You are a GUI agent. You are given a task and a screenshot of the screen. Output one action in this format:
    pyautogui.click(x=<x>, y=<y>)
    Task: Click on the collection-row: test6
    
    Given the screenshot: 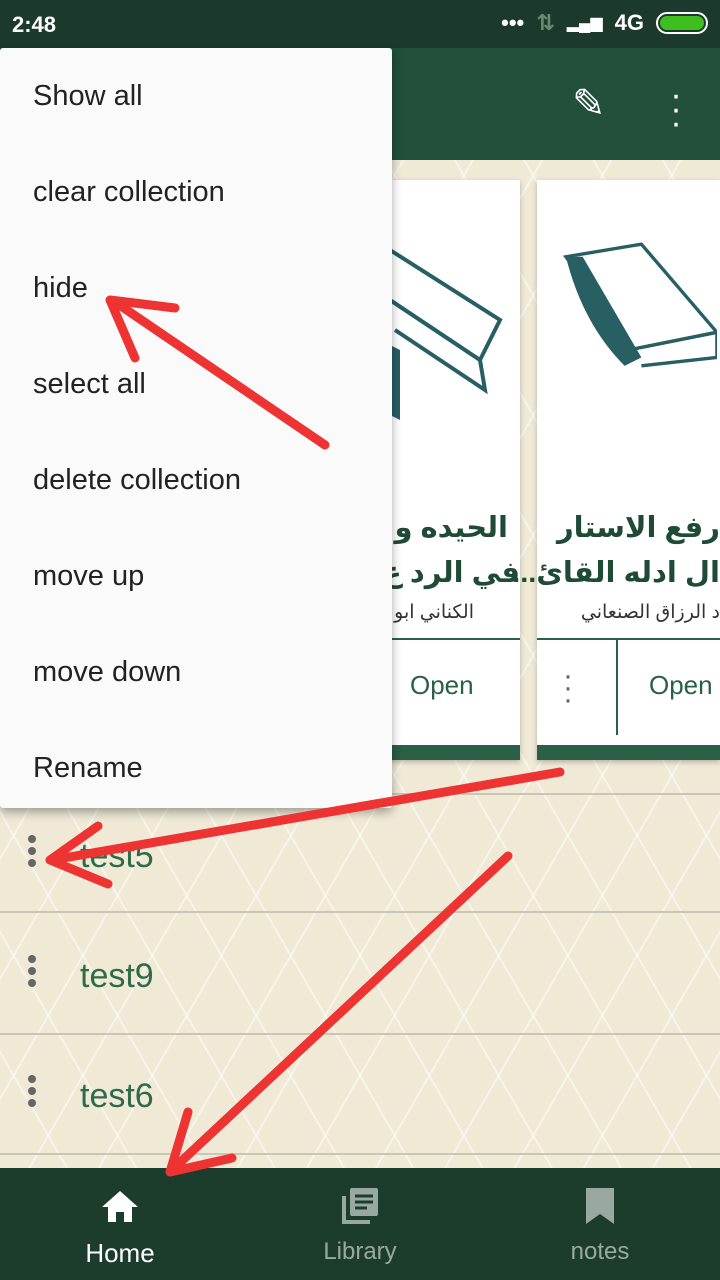 What is the action you would take?
    pyautogui.click(x=360, y=1095)
    